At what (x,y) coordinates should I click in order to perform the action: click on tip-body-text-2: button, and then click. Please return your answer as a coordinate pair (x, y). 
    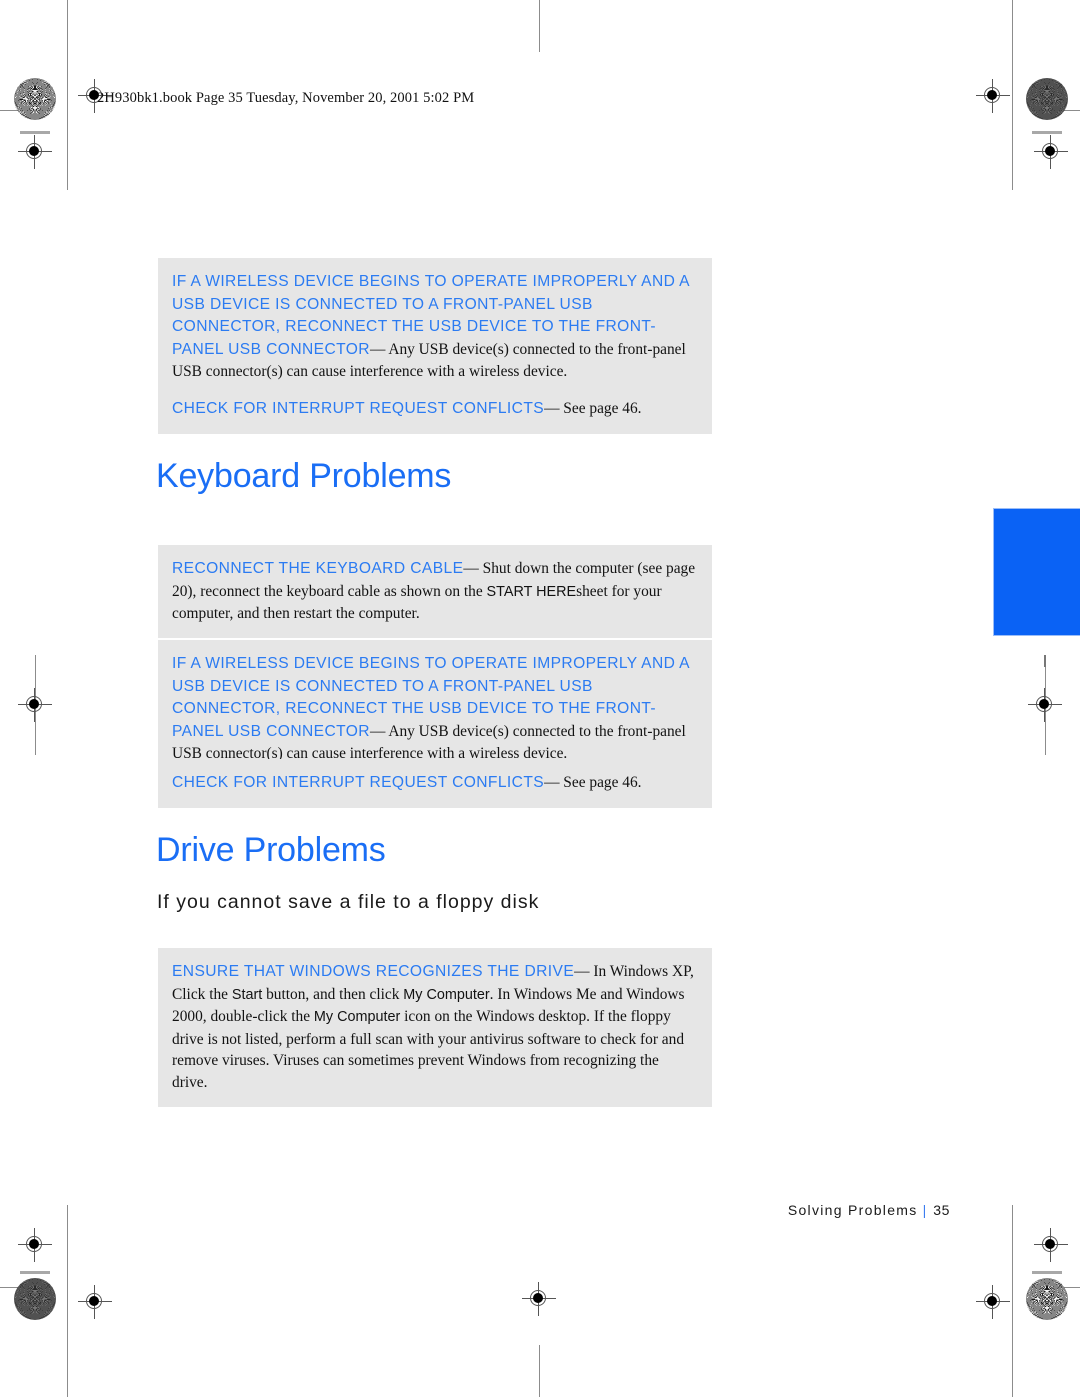
    Looking at the image, I should click on (333, 994).